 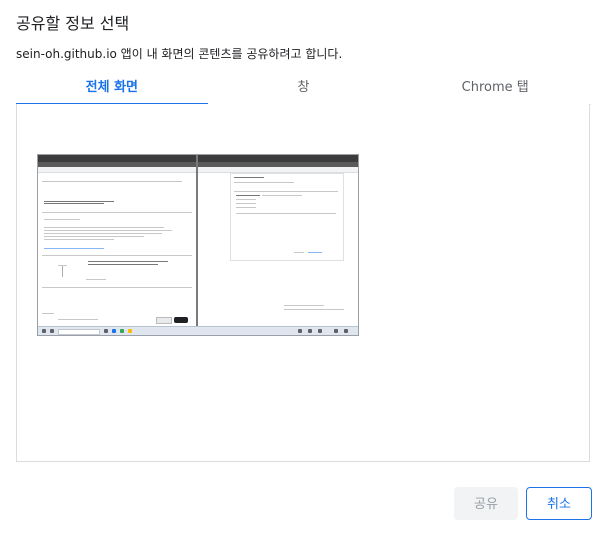 I want to click on dialog-title: 공유할 정보 선택, so click(x=73, y=23).